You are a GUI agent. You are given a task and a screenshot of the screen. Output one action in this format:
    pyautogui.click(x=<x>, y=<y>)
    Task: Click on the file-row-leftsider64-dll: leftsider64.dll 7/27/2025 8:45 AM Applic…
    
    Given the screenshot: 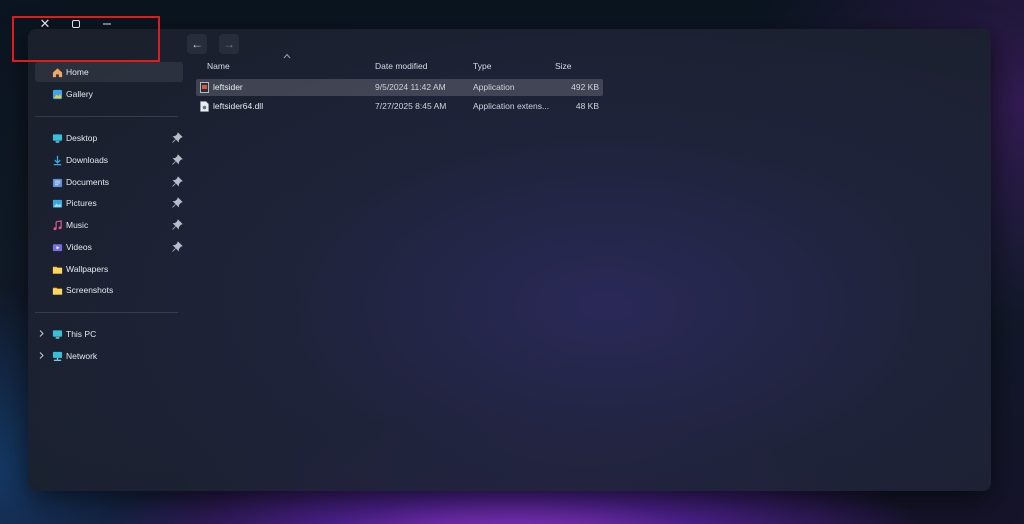 What is the action you would take?
    pyautogui.click(x=399, y=106)
    